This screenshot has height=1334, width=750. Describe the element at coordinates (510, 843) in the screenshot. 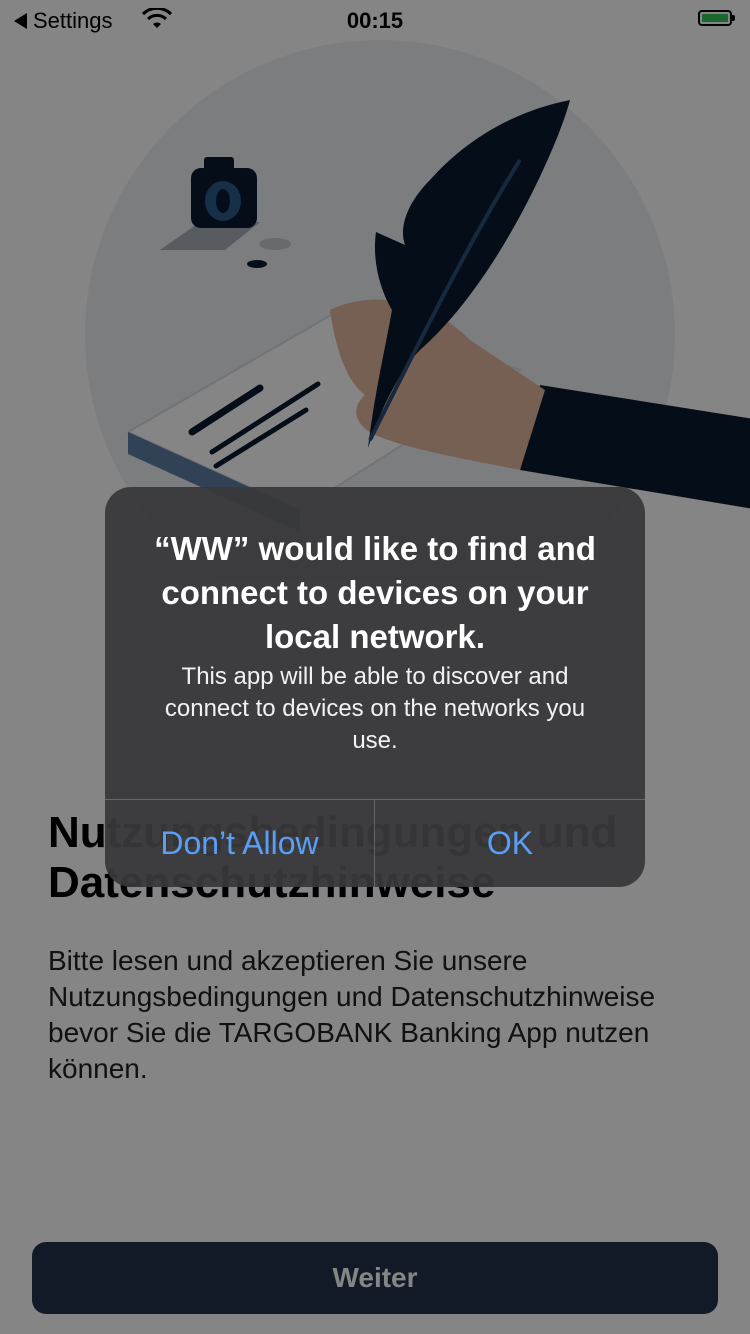

I see `ok-button: OK` at that location.